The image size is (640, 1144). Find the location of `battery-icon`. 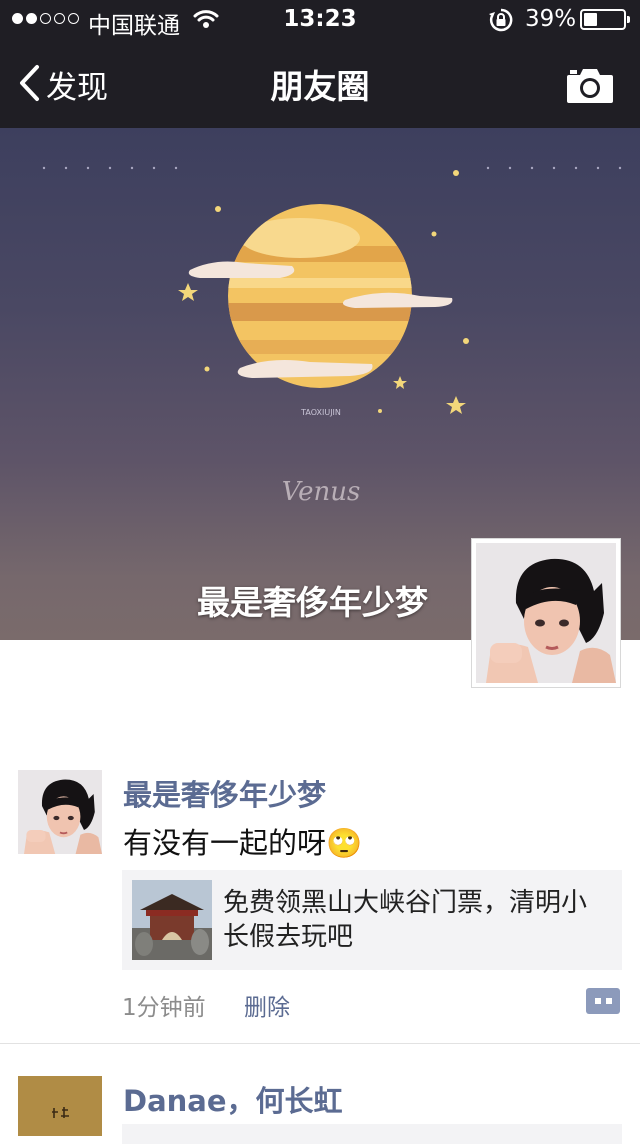

battery-icon is located at coordinates (605, 19).